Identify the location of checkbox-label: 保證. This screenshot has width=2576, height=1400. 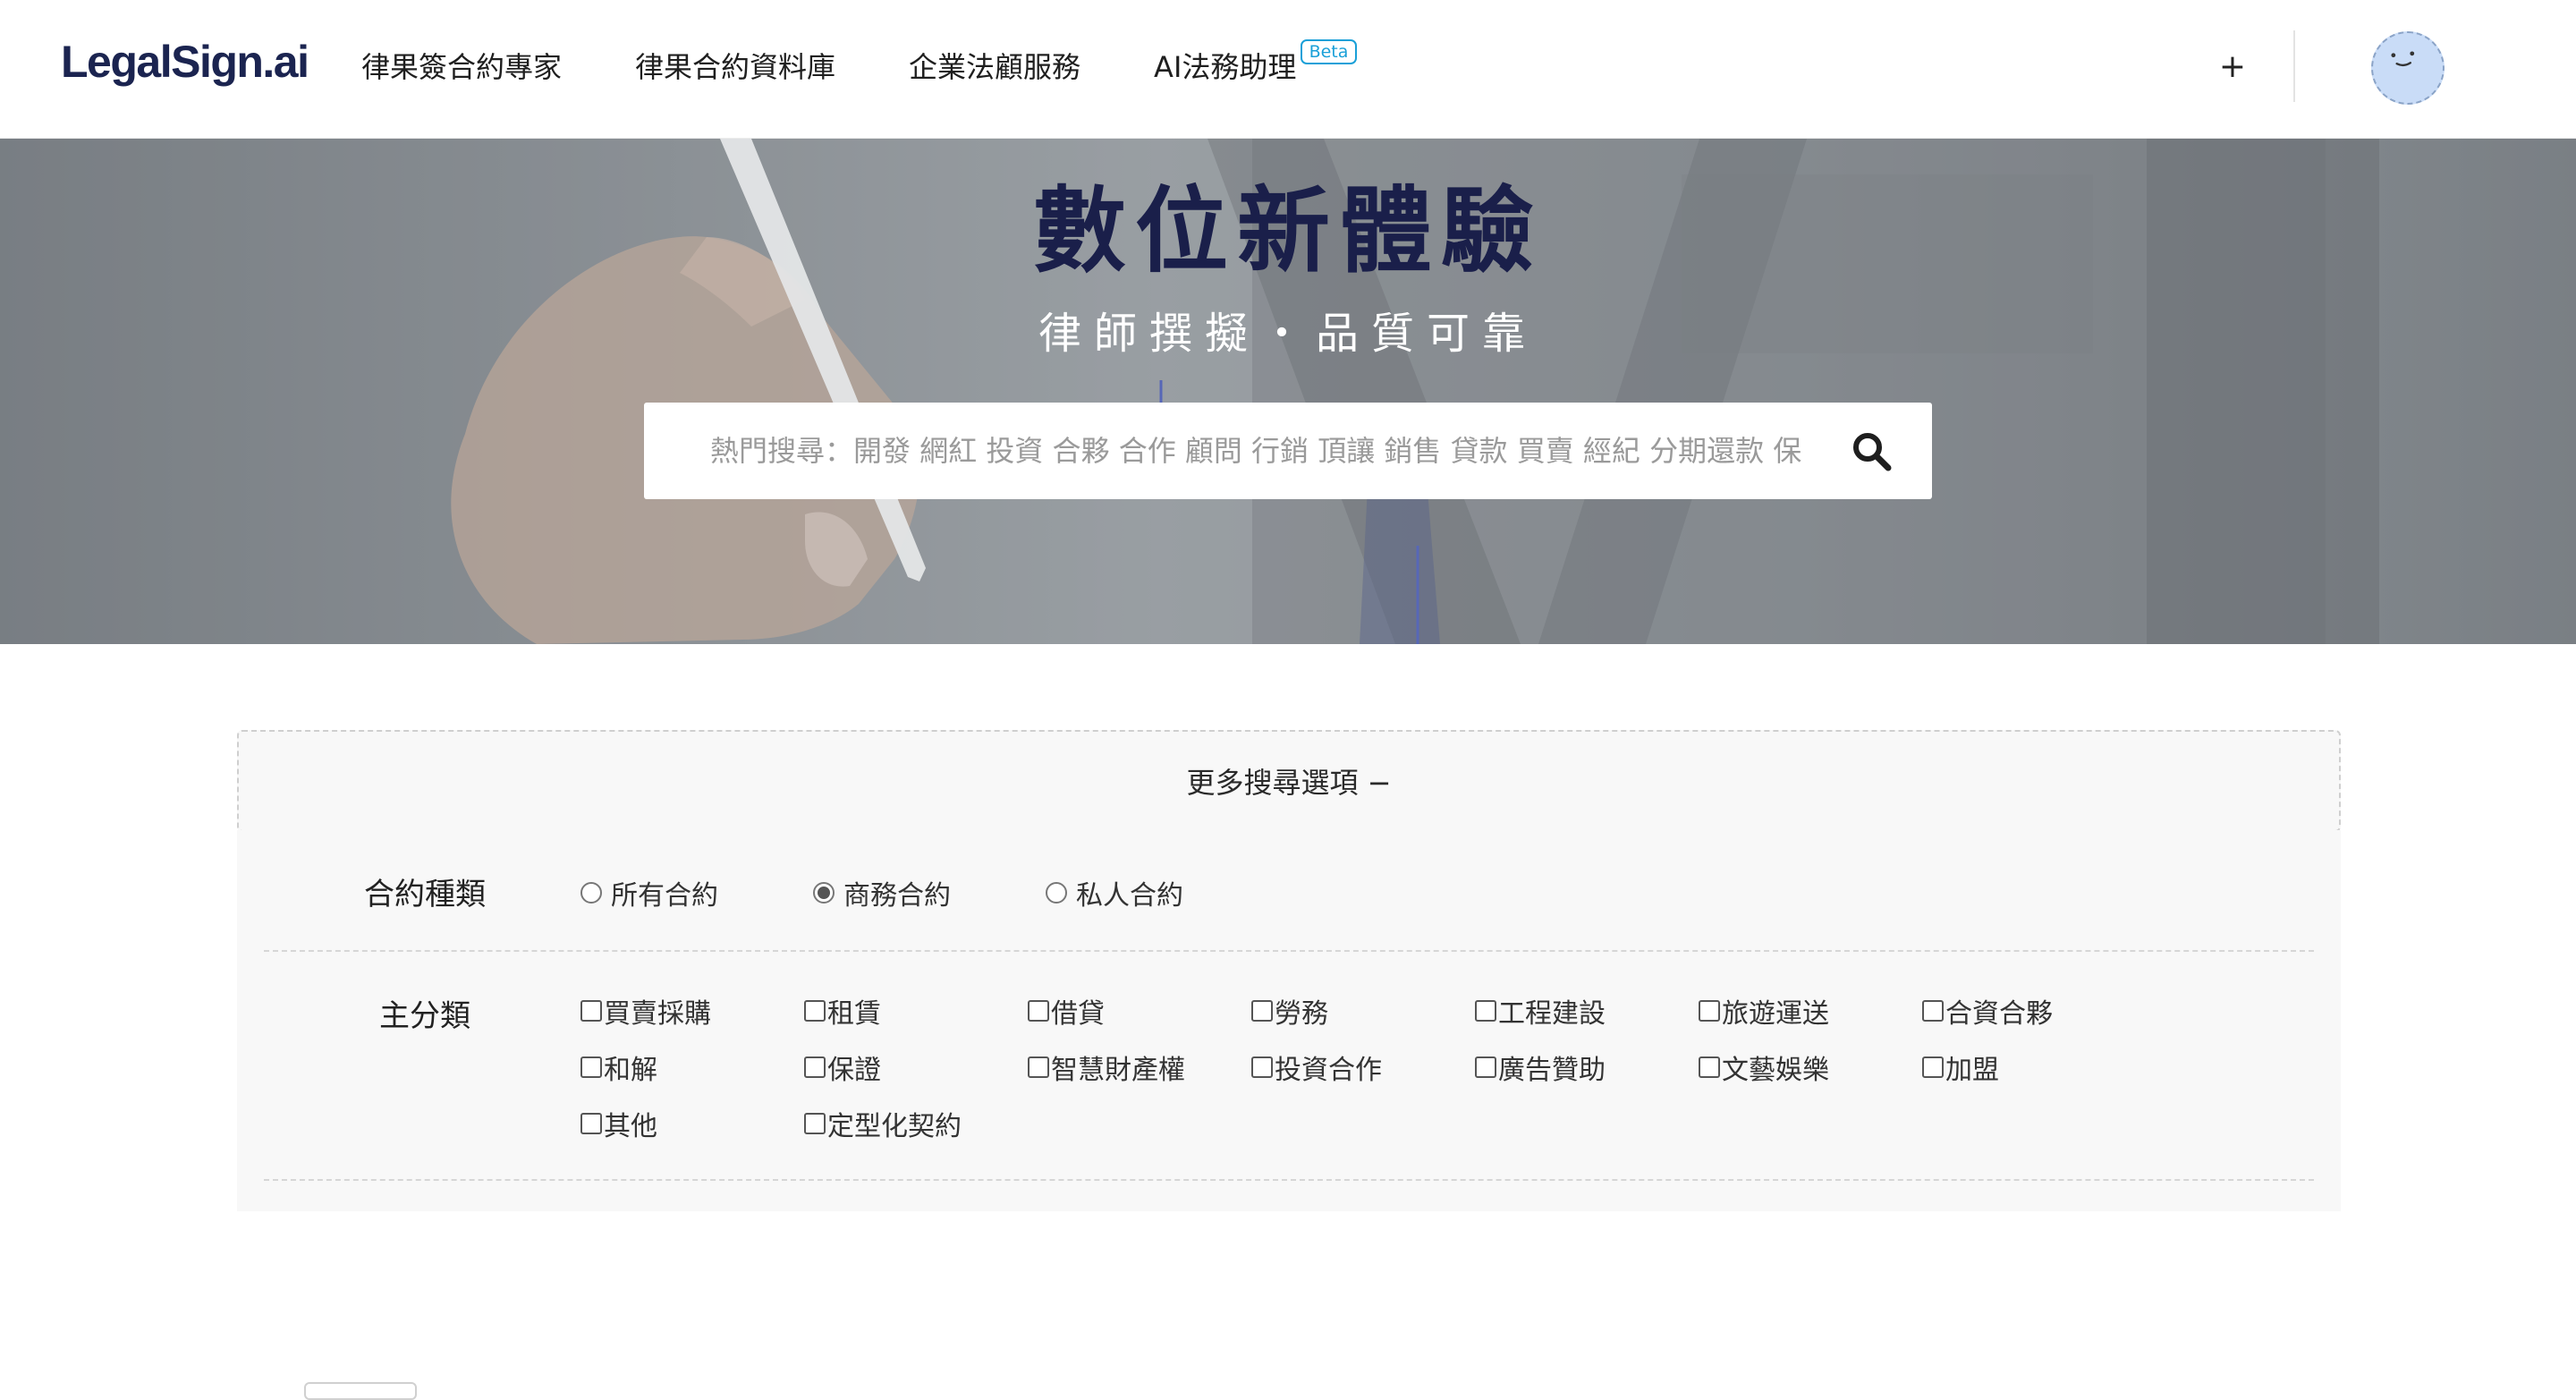
(854, 1070).